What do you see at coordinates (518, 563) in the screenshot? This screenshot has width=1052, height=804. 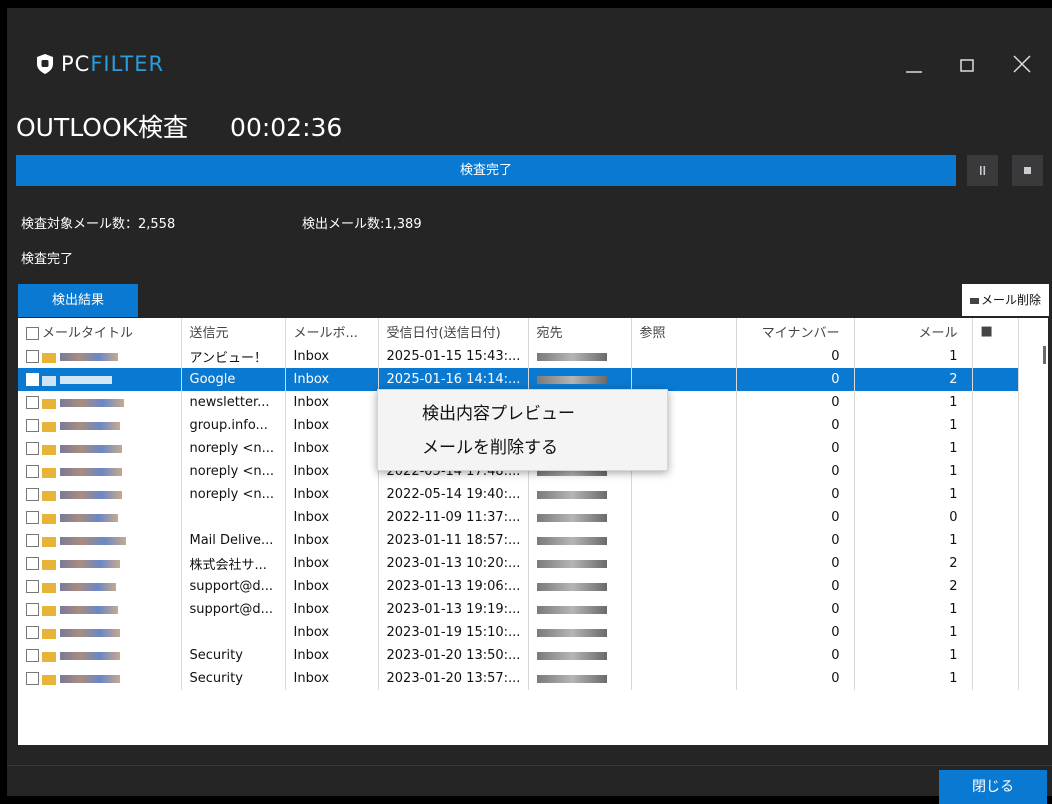 I see `table-row: 株式会社サ... Inbox 2023-01-13 10:20:... 0 2` at bounding box center [518, 563].